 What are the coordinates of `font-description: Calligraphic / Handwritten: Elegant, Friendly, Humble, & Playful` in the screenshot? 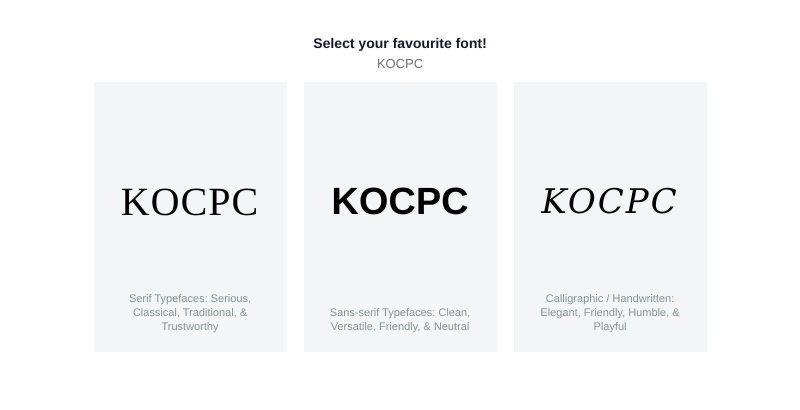 It's located at (610, 313).